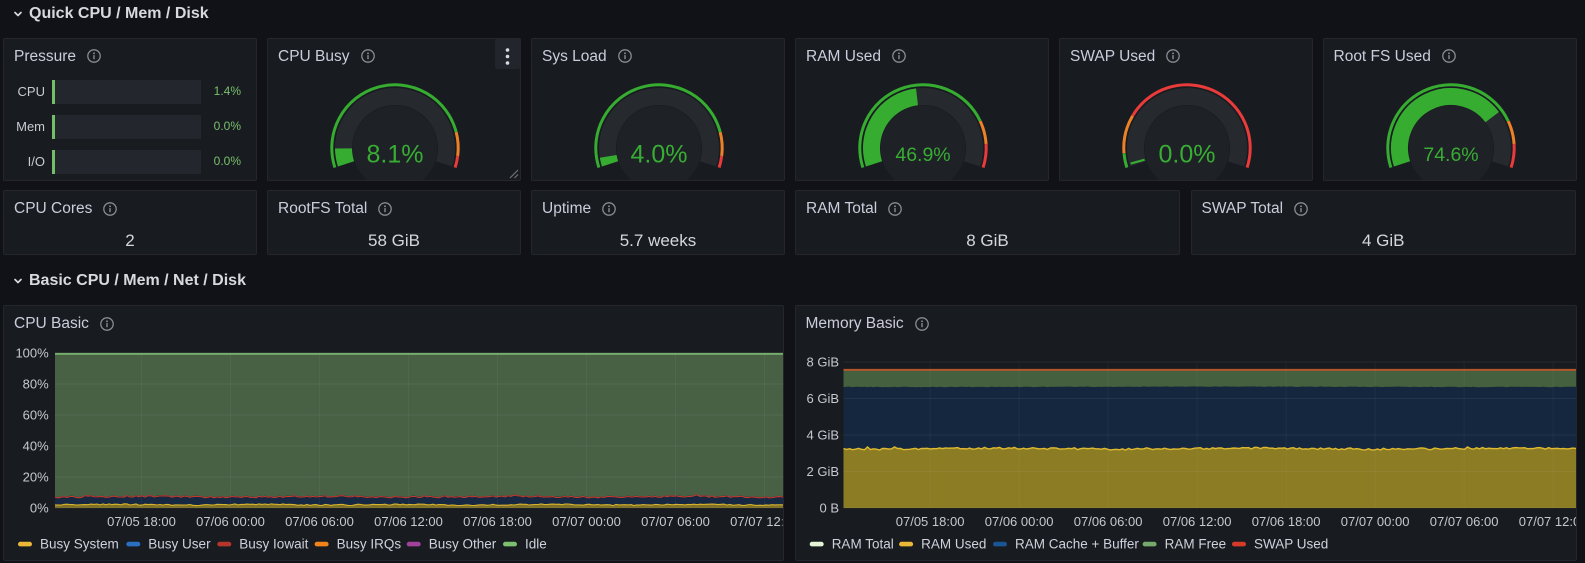 Image resolution: width=1585 pixels, height=563 pixels. What do you see at coordinates (1291, 544) in the screenshot?
I see `svg-text: SWAP Used` at bounding box center [1291, 544].